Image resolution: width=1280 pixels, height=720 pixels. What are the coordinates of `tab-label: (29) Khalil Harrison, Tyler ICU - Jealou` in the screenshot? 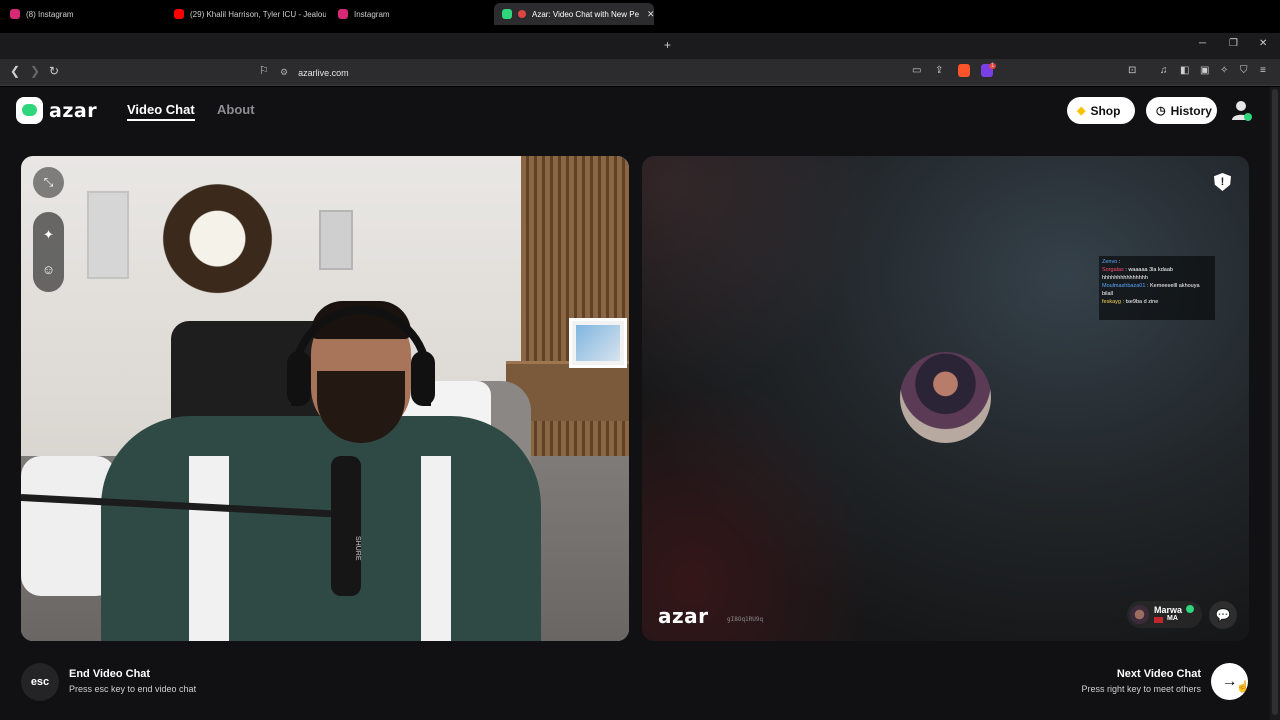 It's located at (258, 14).